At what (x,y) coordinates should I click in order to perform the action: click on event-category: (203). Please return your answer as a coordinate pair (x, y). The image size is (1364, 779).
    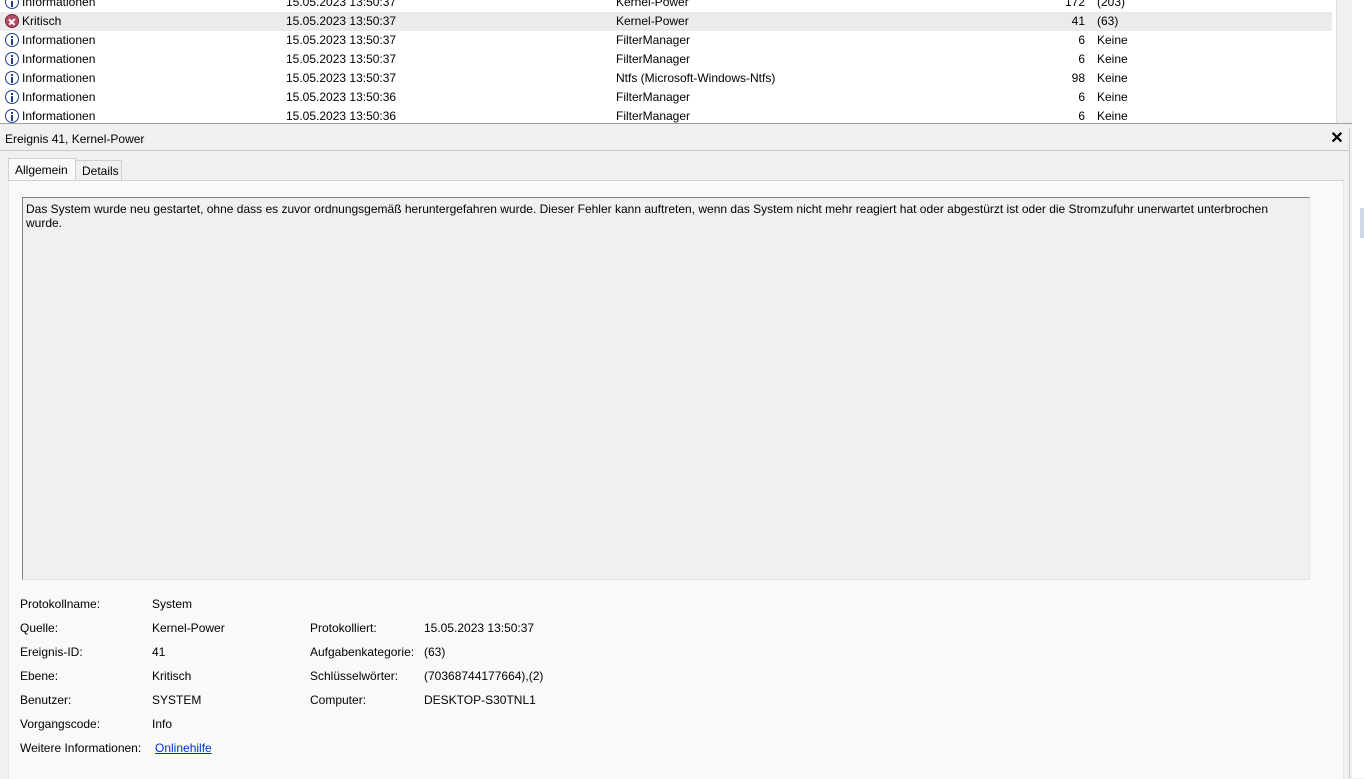
    Looking at the image, I should click on (1111, 4).